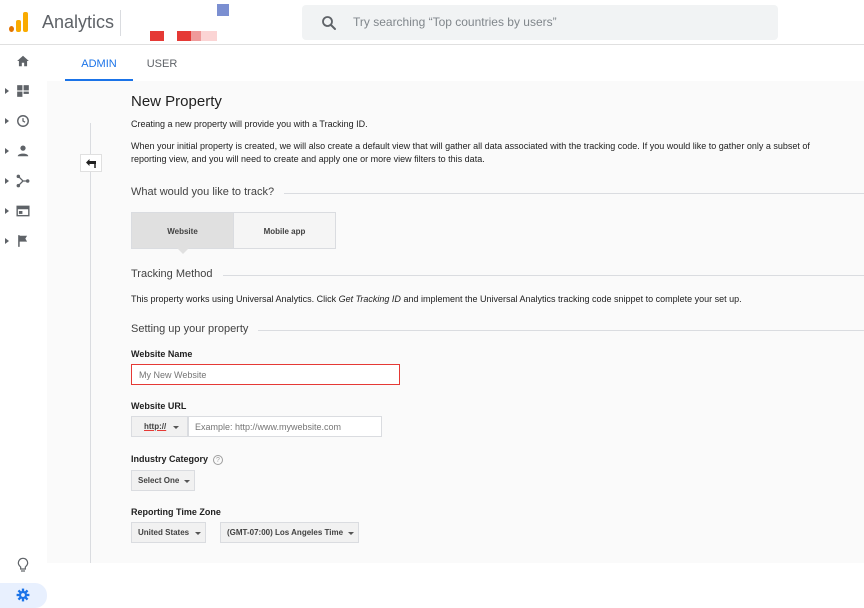 The width and height of the screenshot is (864, 608). What do you see at coordinates (195, 329) in the screenshot?
I see `setup-heading: Setting up your property` at bounding box center [195, 329].